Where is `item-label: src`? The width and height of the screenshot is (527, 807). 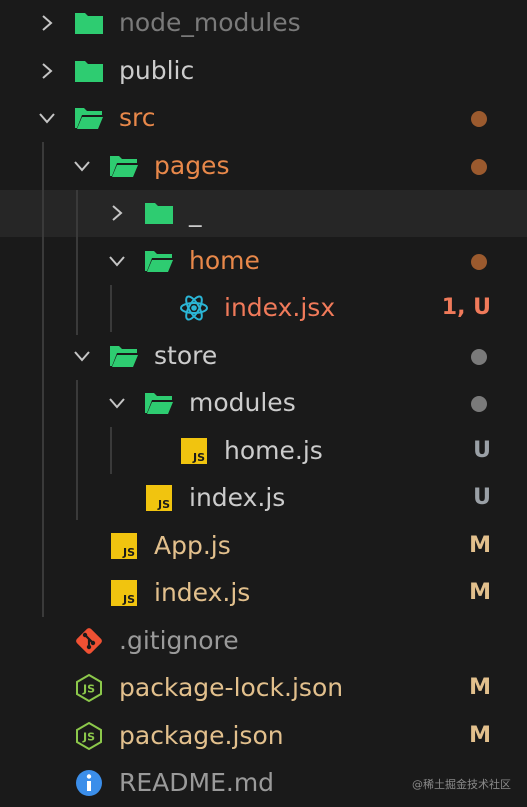
item-label: src is located at coordinates (137, 117).